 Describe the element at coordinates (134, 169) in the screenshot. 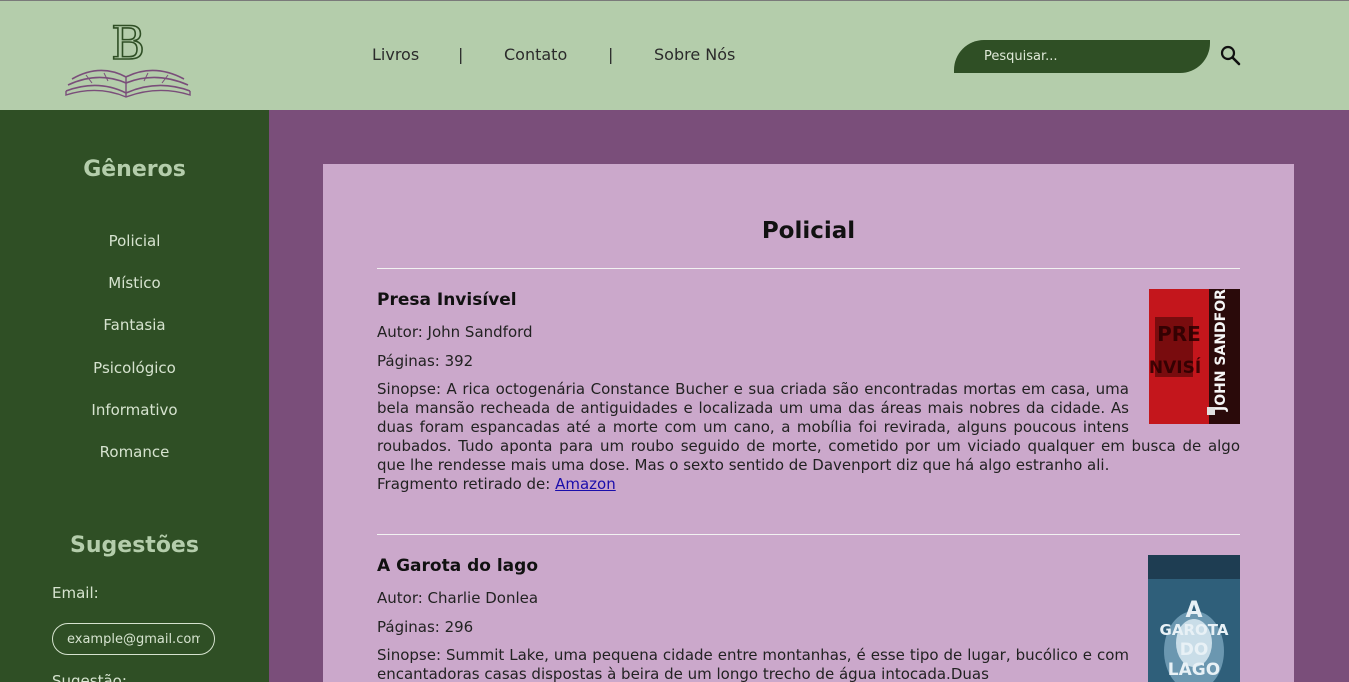

I see `genres-title: Gêneros` at that location.